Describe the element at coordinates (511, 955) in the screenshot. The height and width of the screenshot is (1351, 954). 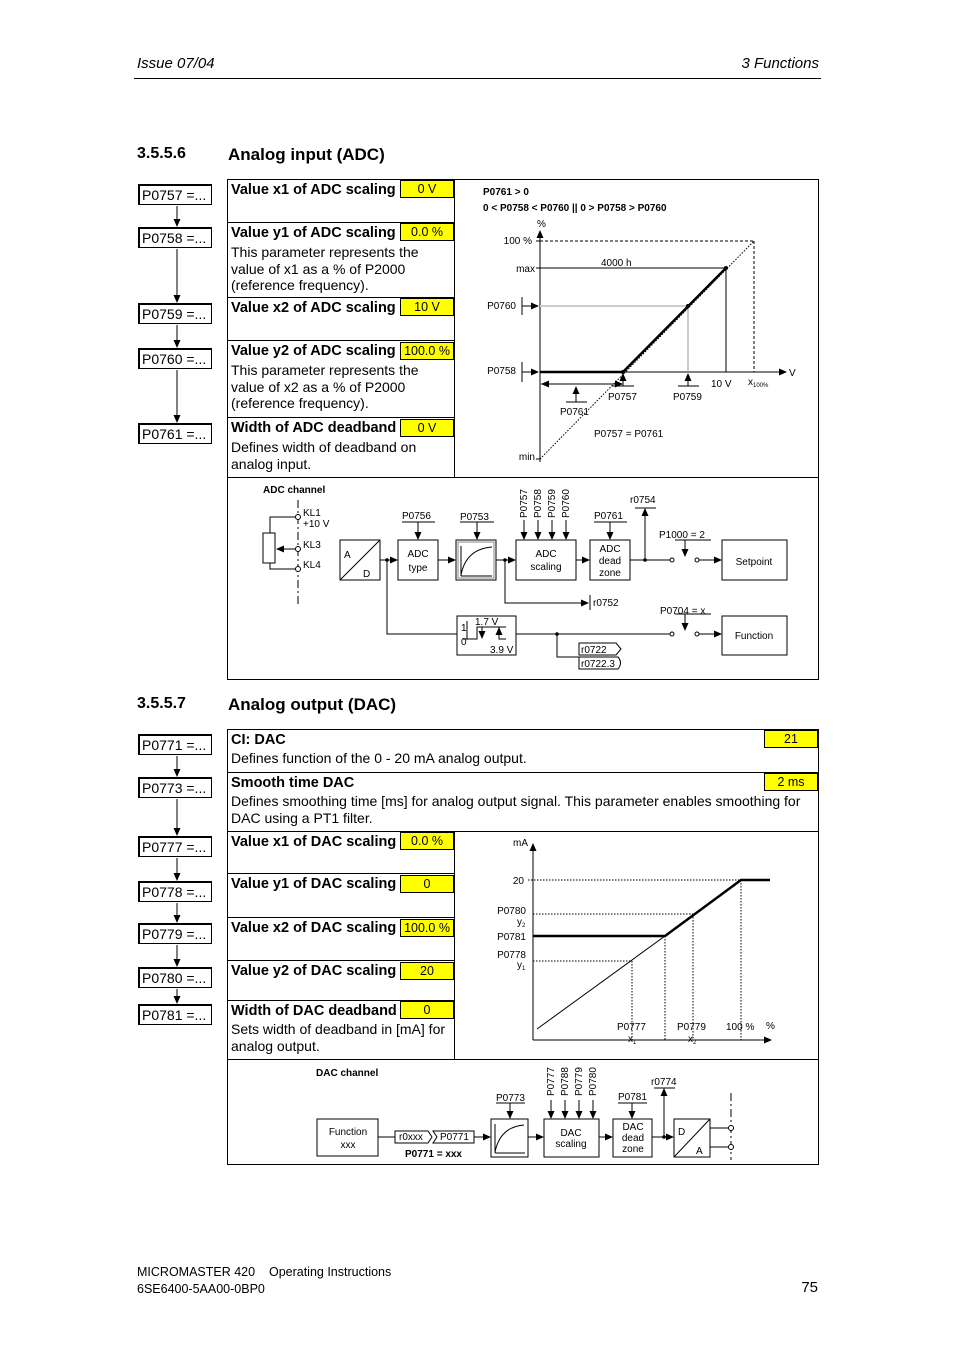
I see `y-label: P0778` at that location.